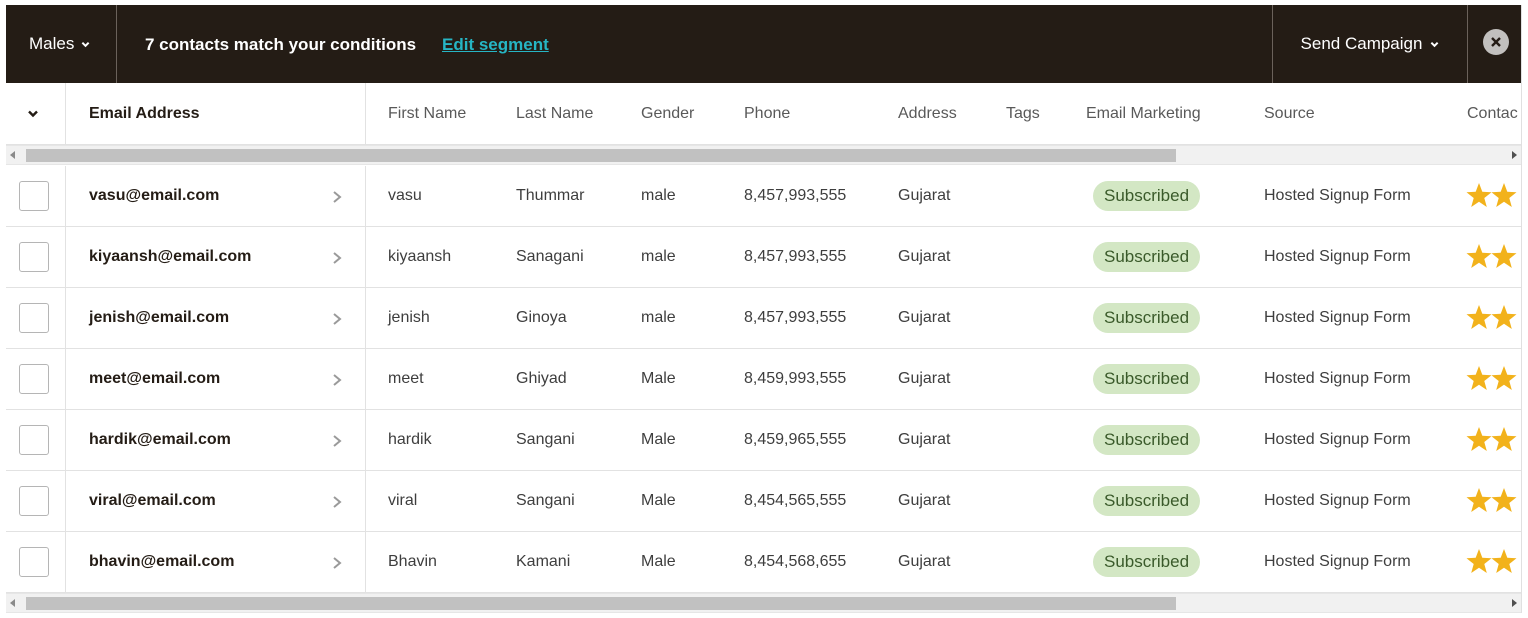 This screenshot has width=1528, height=618. What do you see at coordinates (550, 256) in the screenshot?
I see `last-name-cell: Sanagani` at bounding box center [550, 256].